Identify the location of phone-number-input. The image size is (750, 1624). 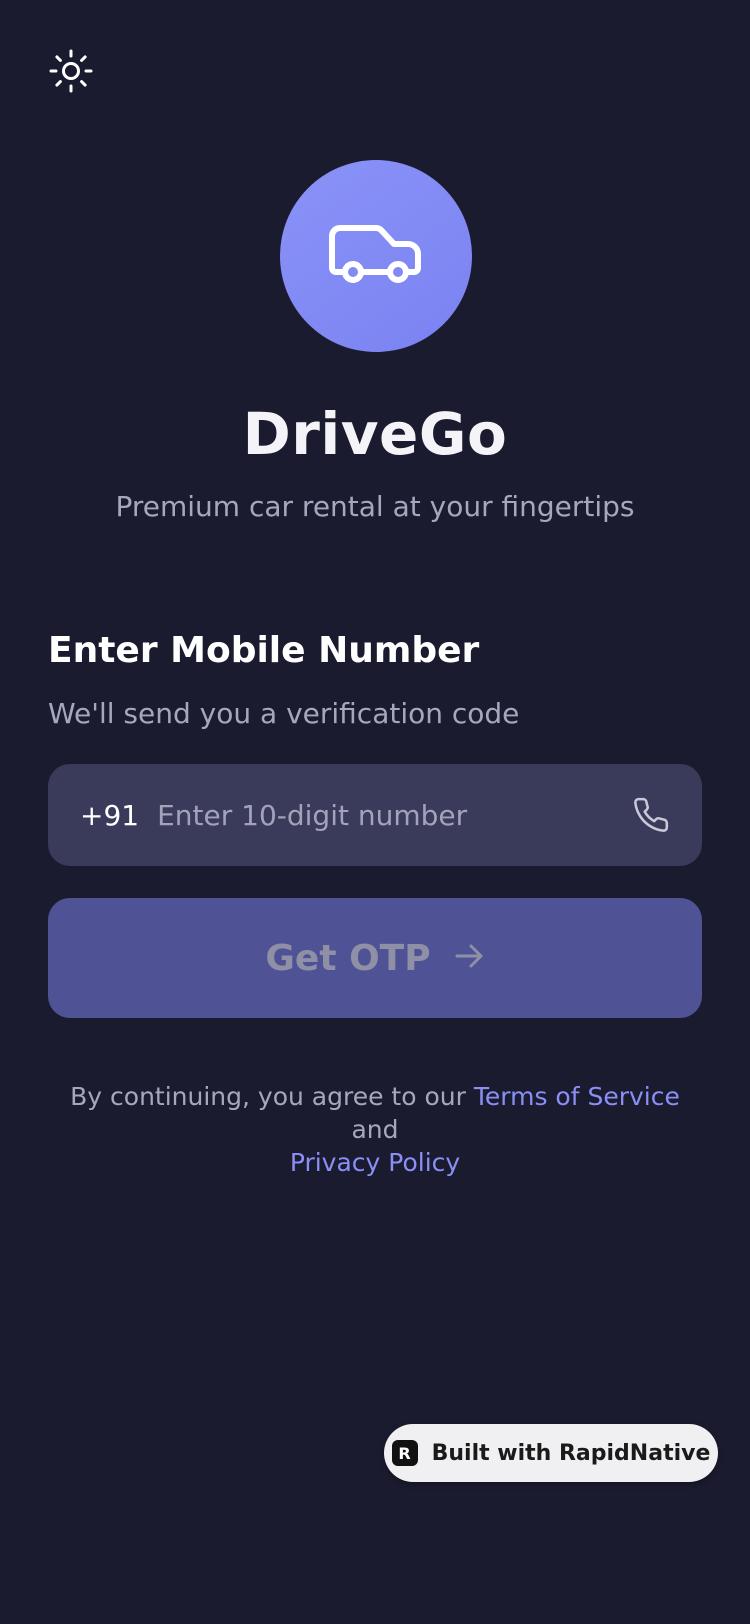
(393, 815).